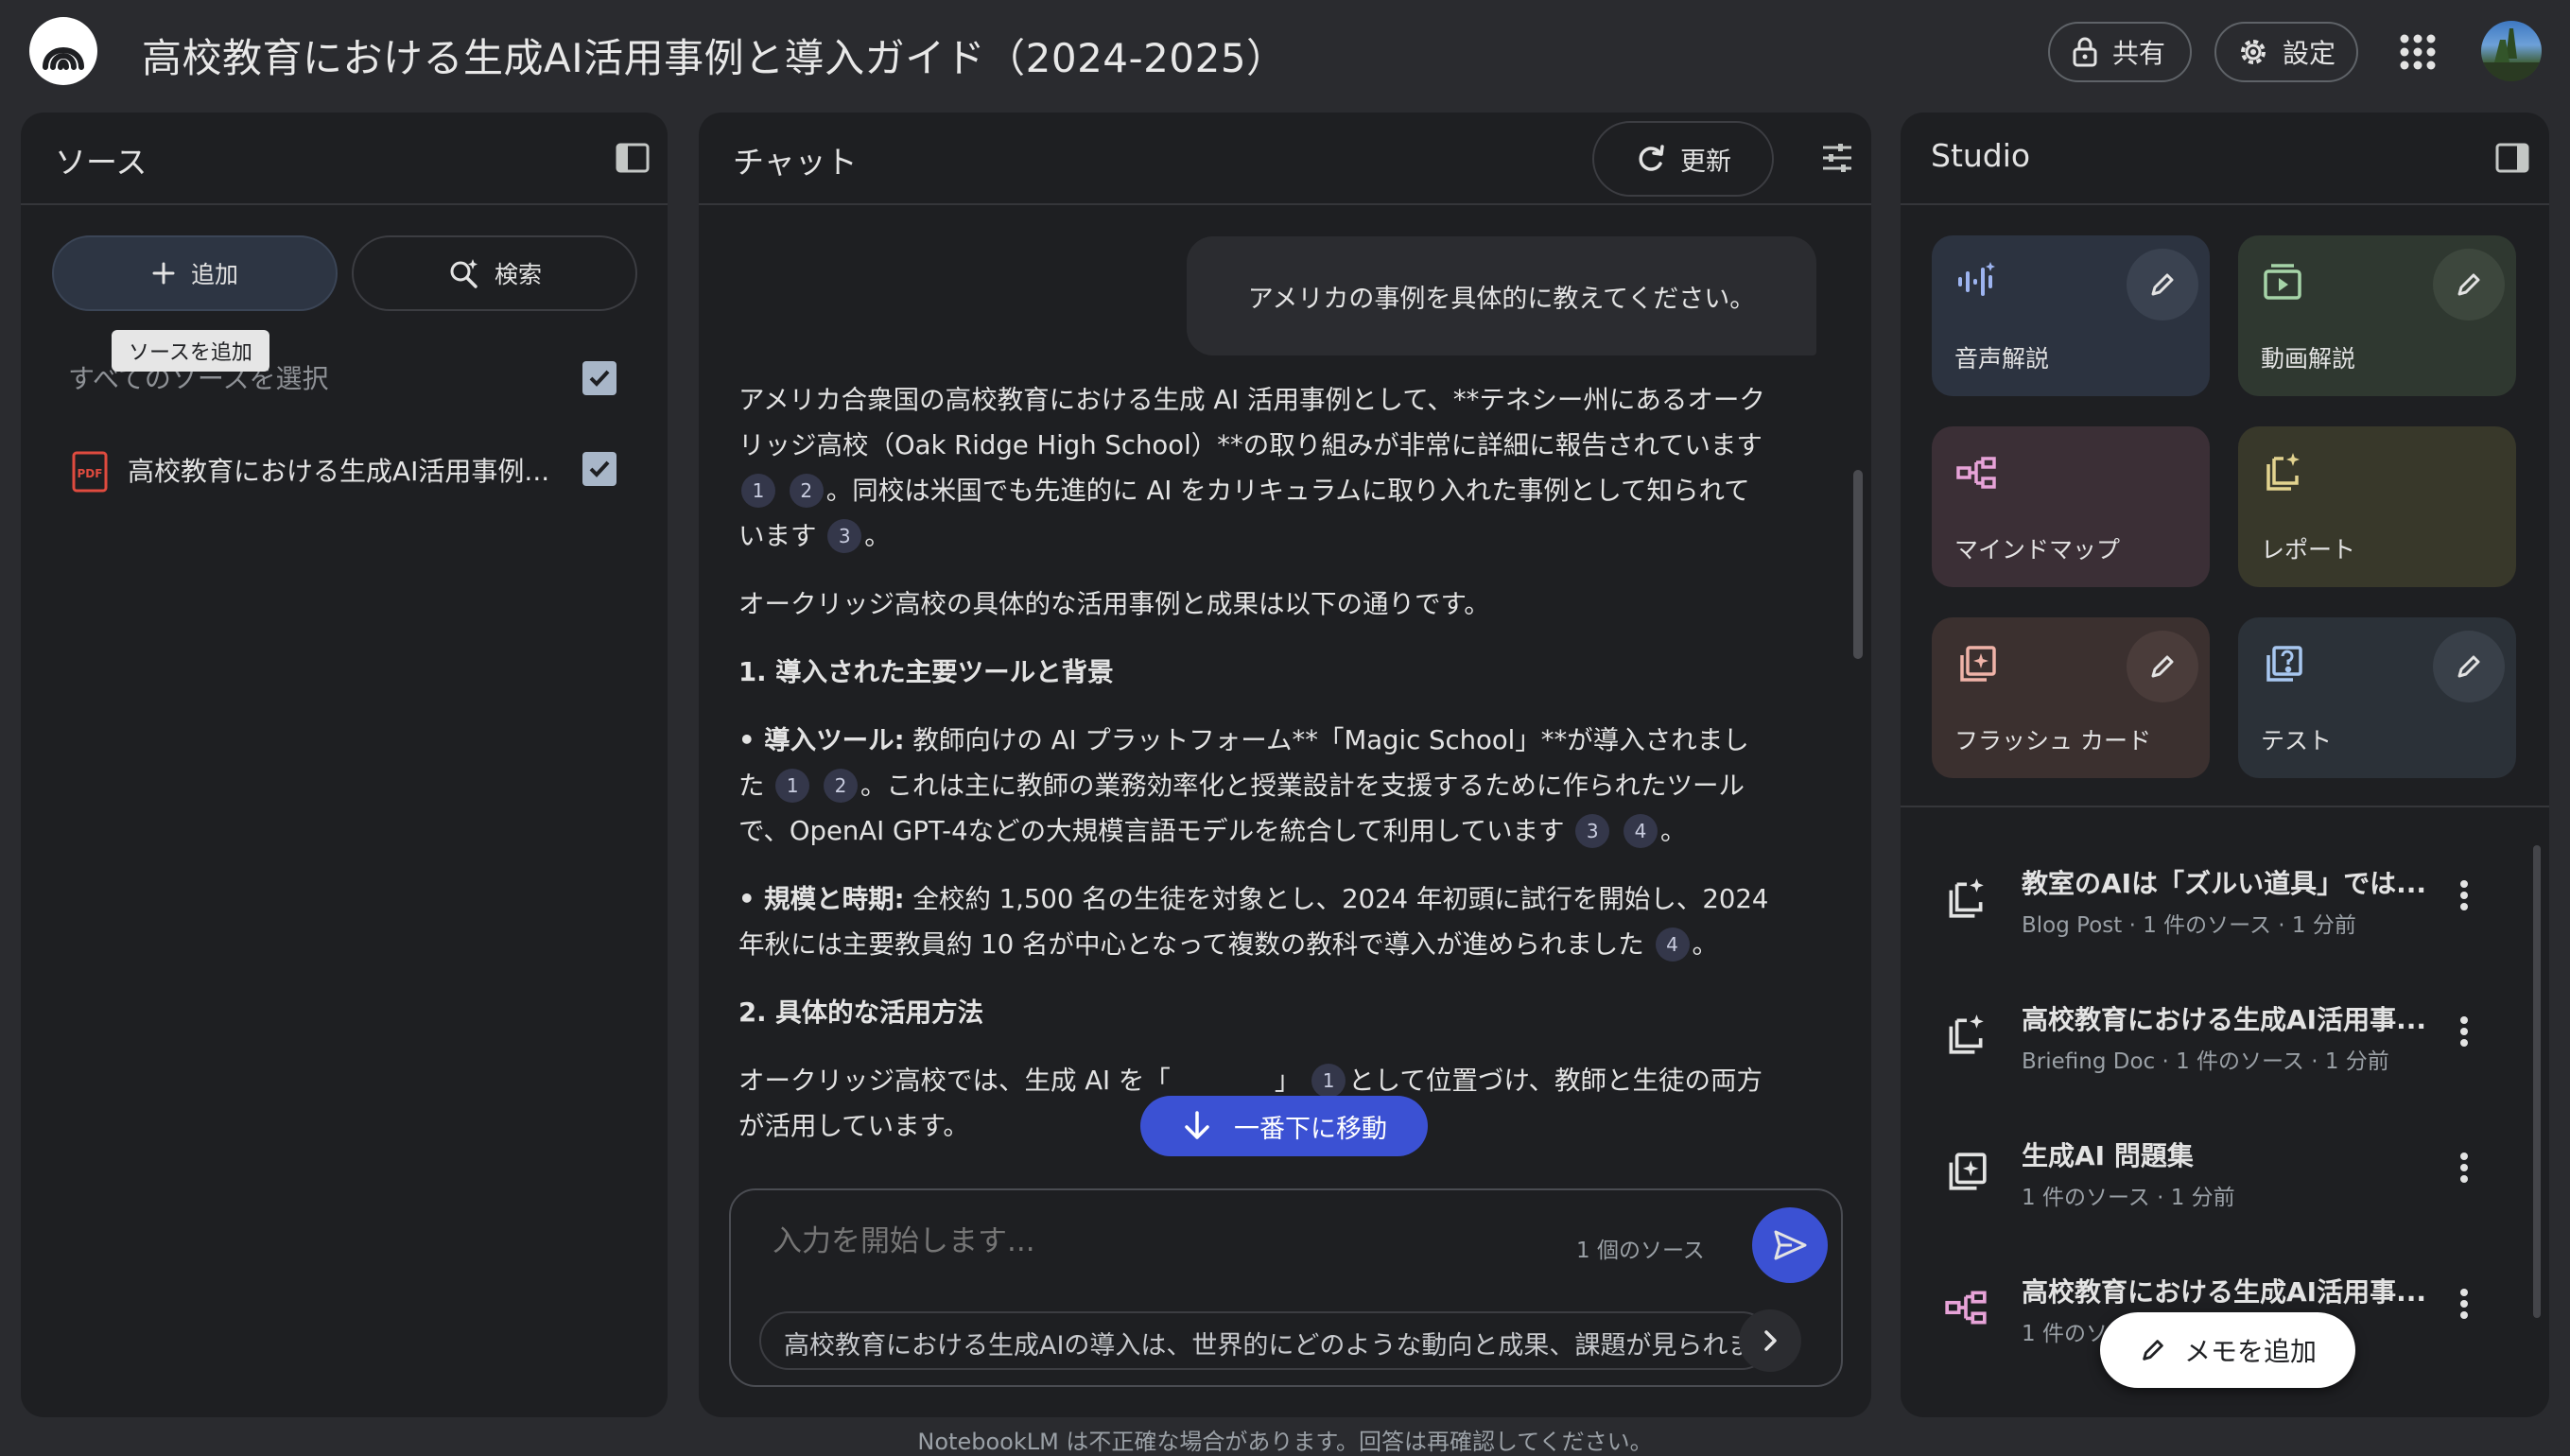  What do you see at coordinates (518, 274) in the screenshot?
I see `search-sources-label: 検索` at bounding box center [518, 274].